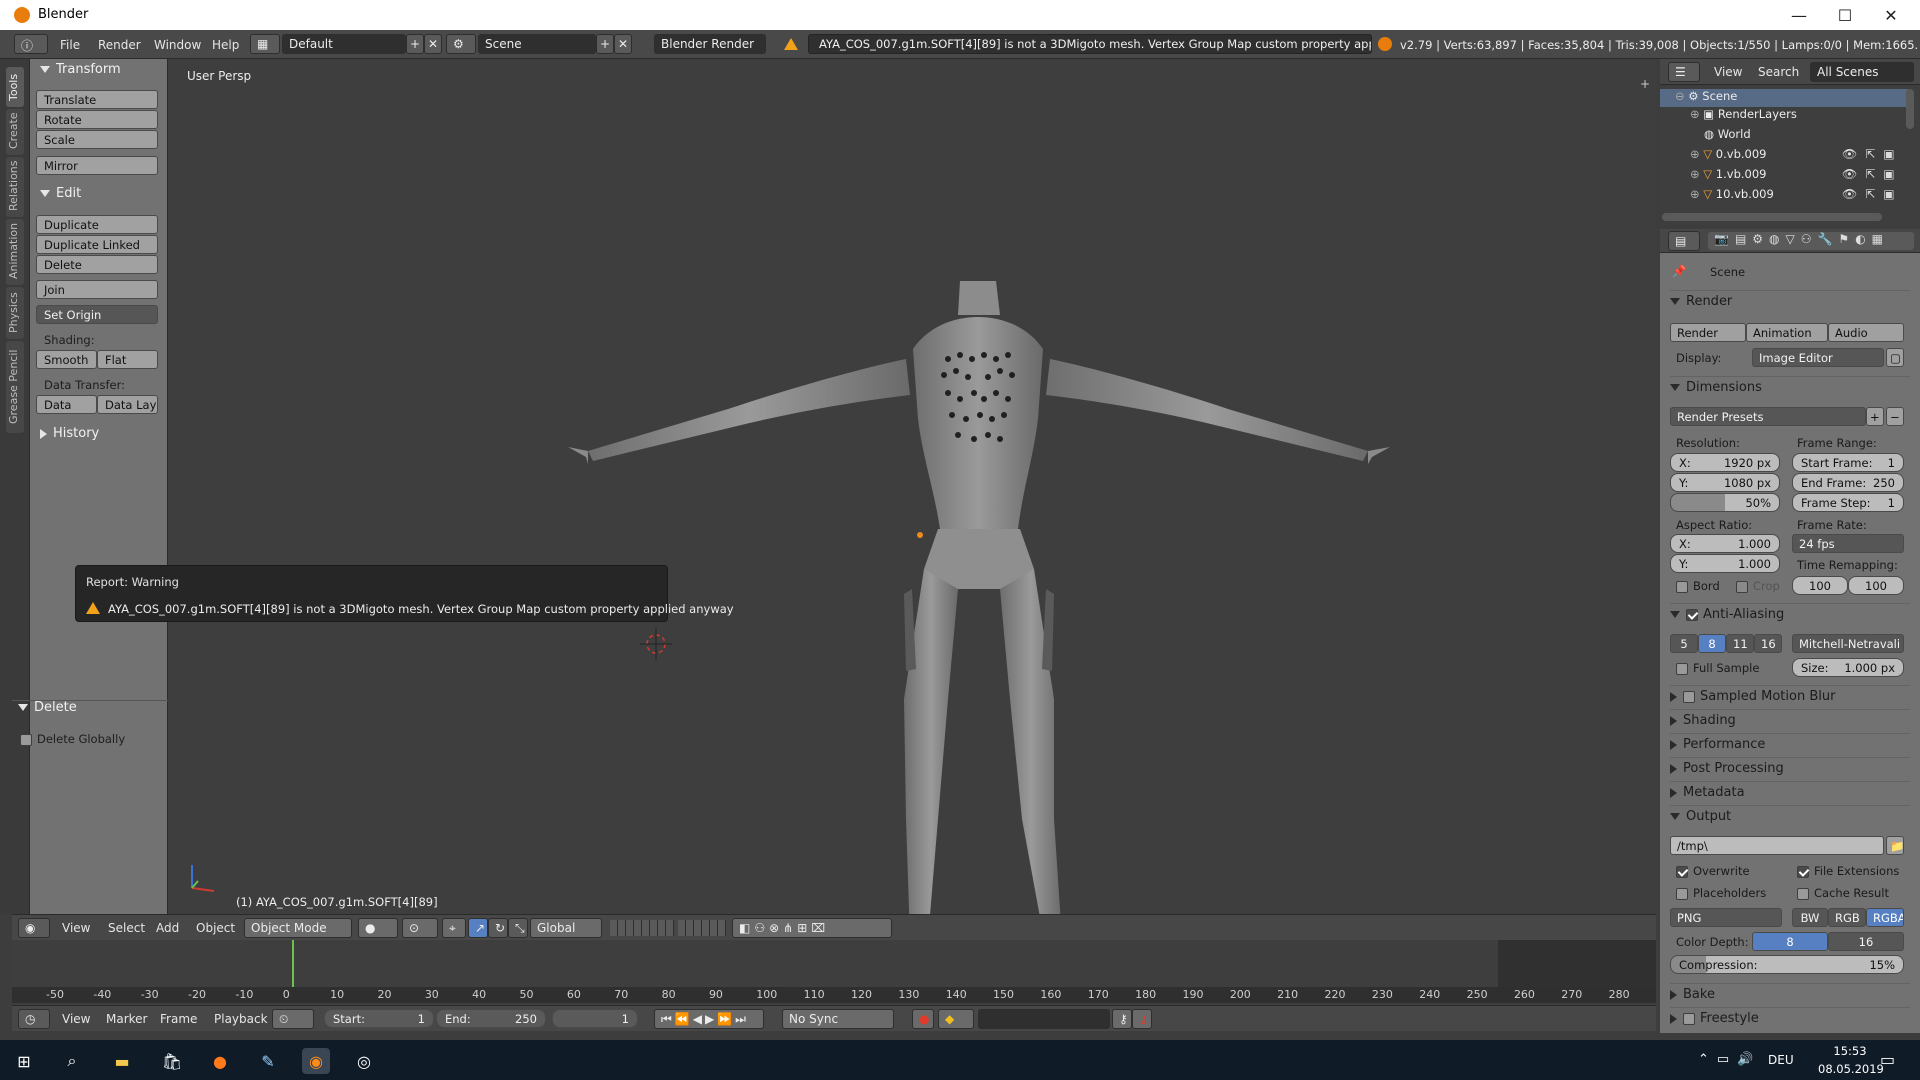  What do you see at coordinates (31, 44) in the screenshot?
I see `editor-type-info-icon: ⓘ` at bounding box center [31, 44].